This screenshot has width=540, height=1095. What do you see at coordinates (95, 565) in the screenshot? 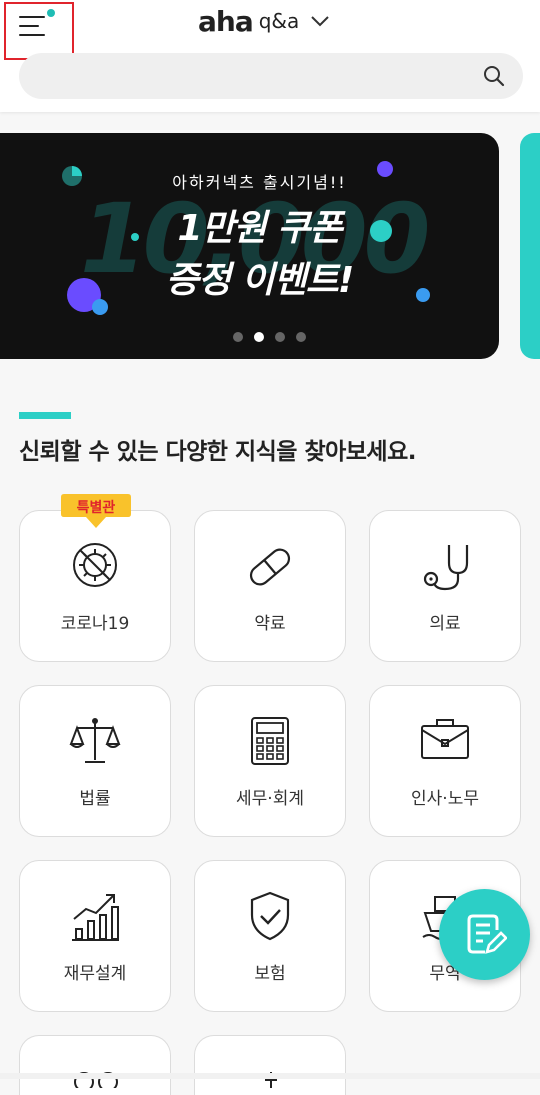
I see `virus-icon` at bounding box center [95, 565].